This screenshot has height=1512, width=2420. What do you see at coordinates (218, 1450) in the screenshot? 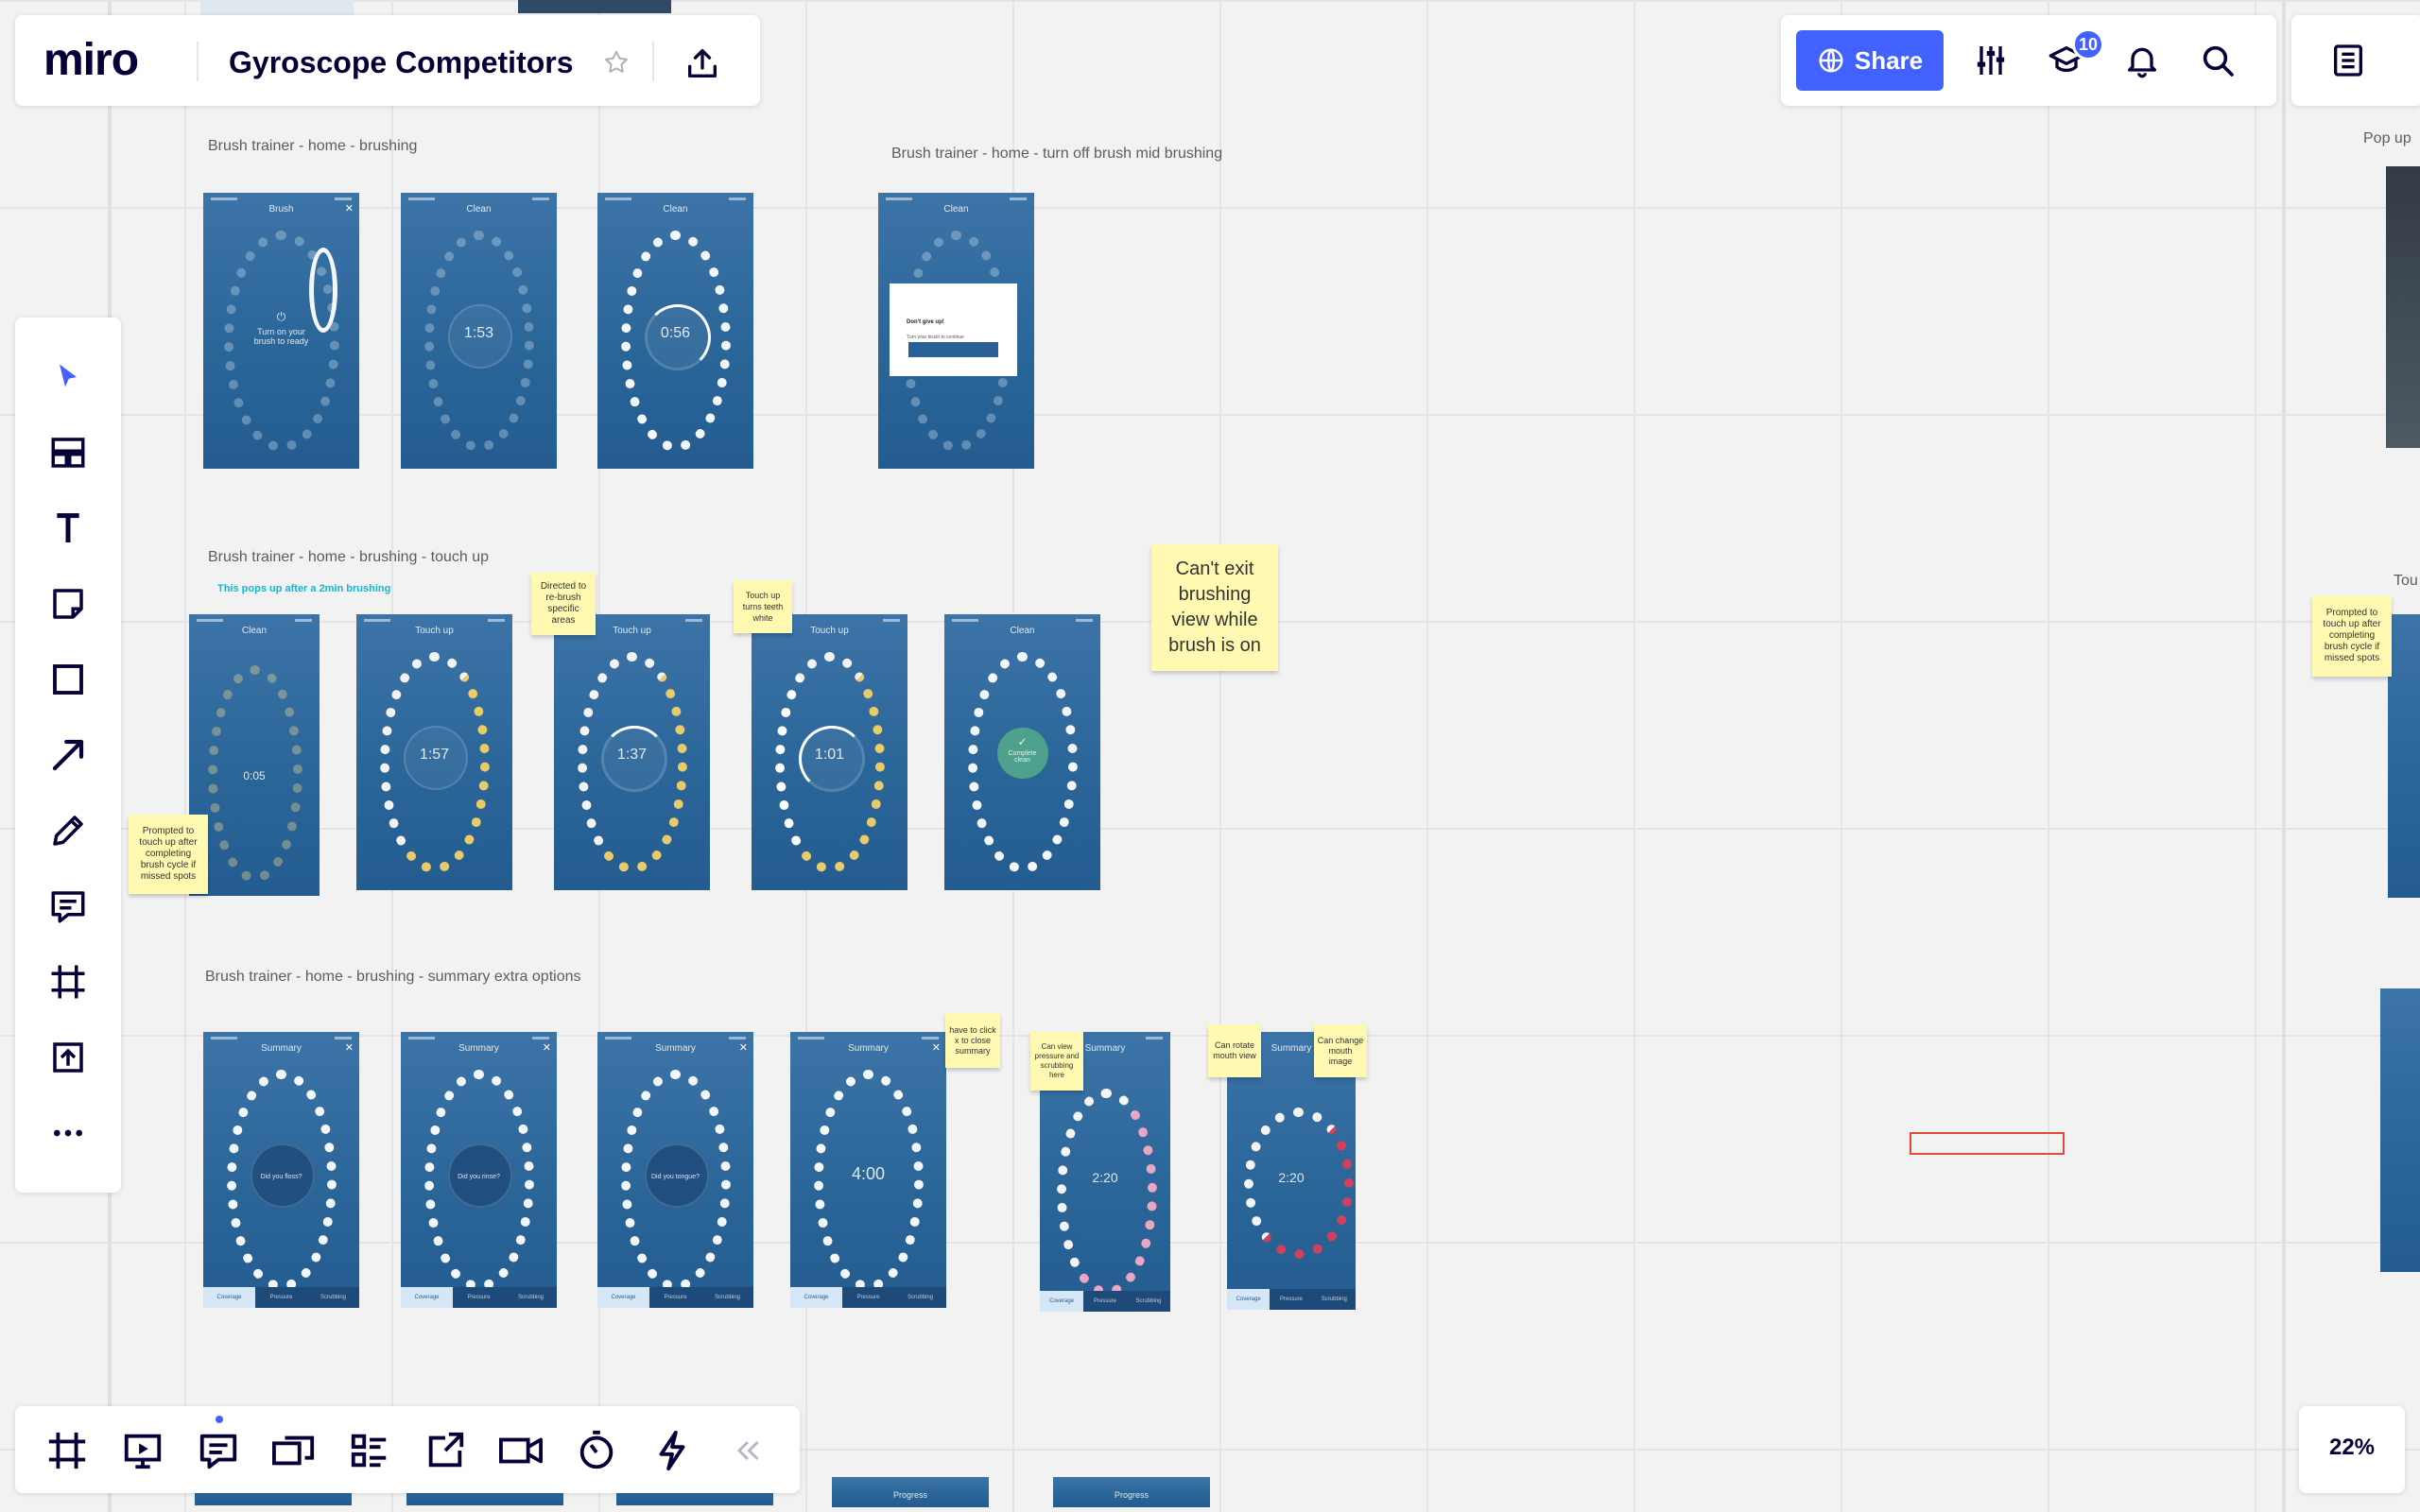
I see `comments-icon` at bounding box center [218, 1450].